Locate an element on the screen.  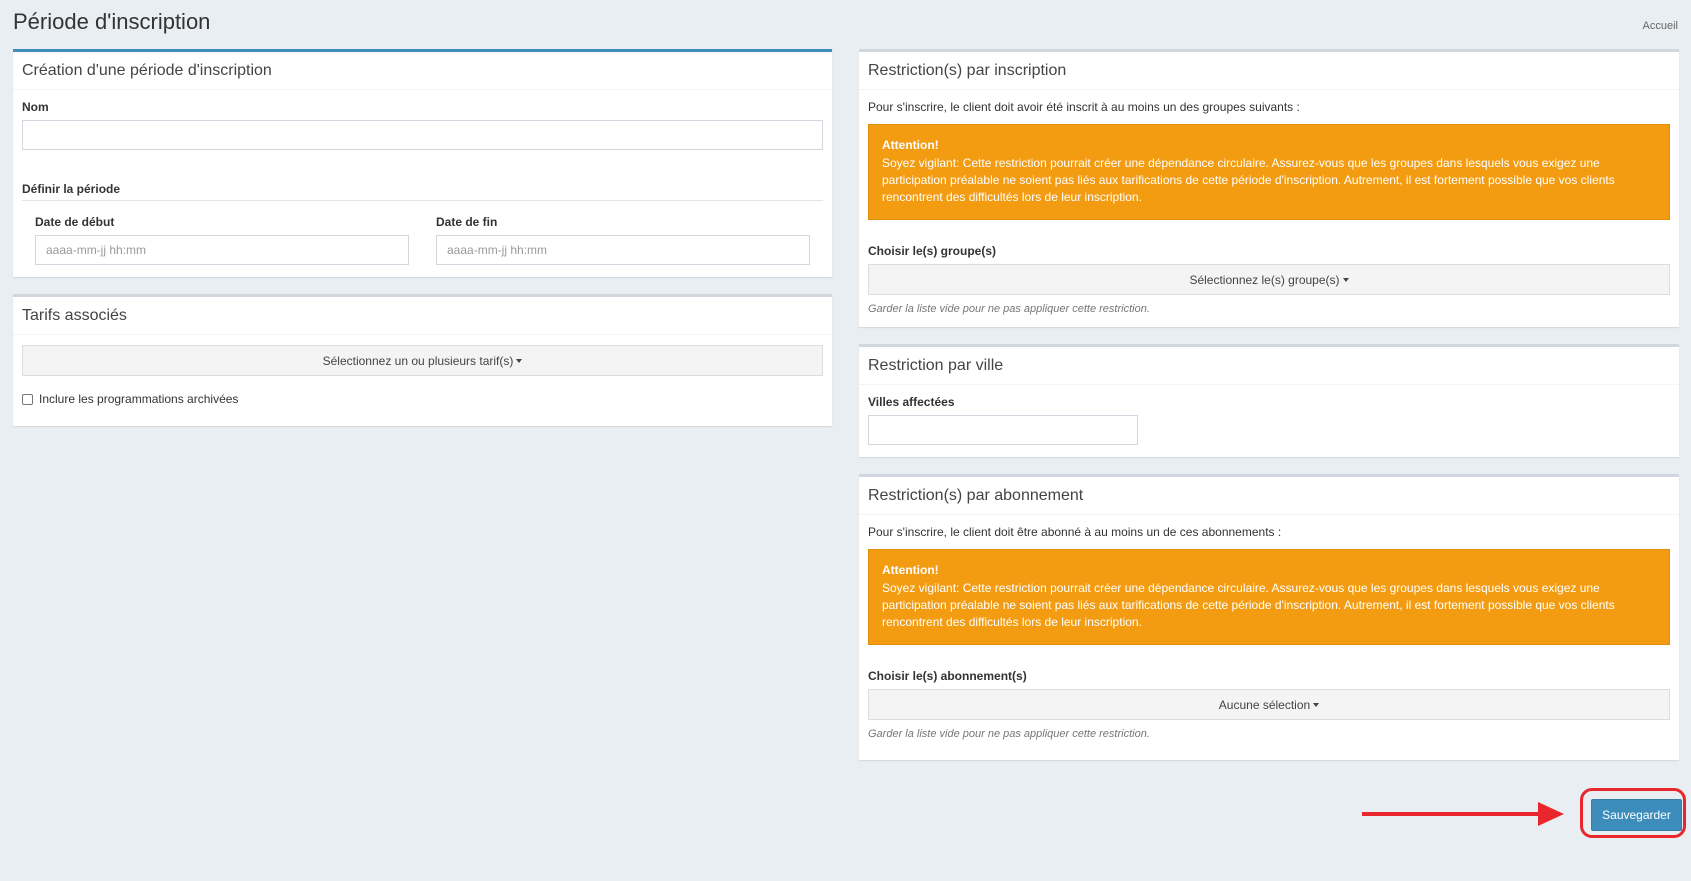
restriction-abonnement-title: Restriction(s) par abonnement is located at coordinates (1269, 496).